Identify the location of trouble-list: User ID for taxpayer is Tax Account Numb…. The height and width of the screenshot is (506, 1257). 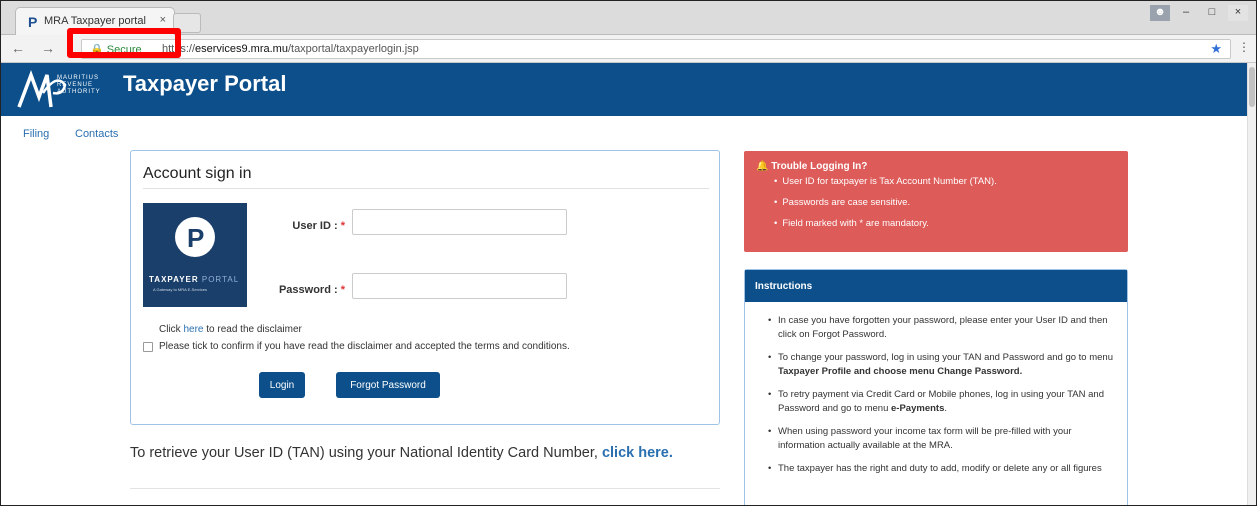
(885, 207).